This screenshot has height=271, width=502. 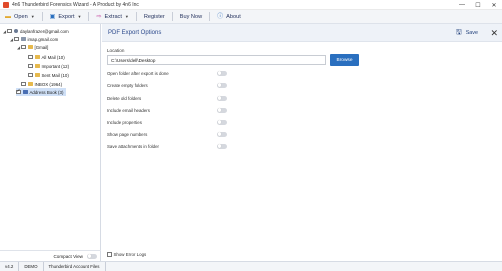 I want to click on tree-item-gmail: ◢ [Gmail], so click(x=32, y=47).